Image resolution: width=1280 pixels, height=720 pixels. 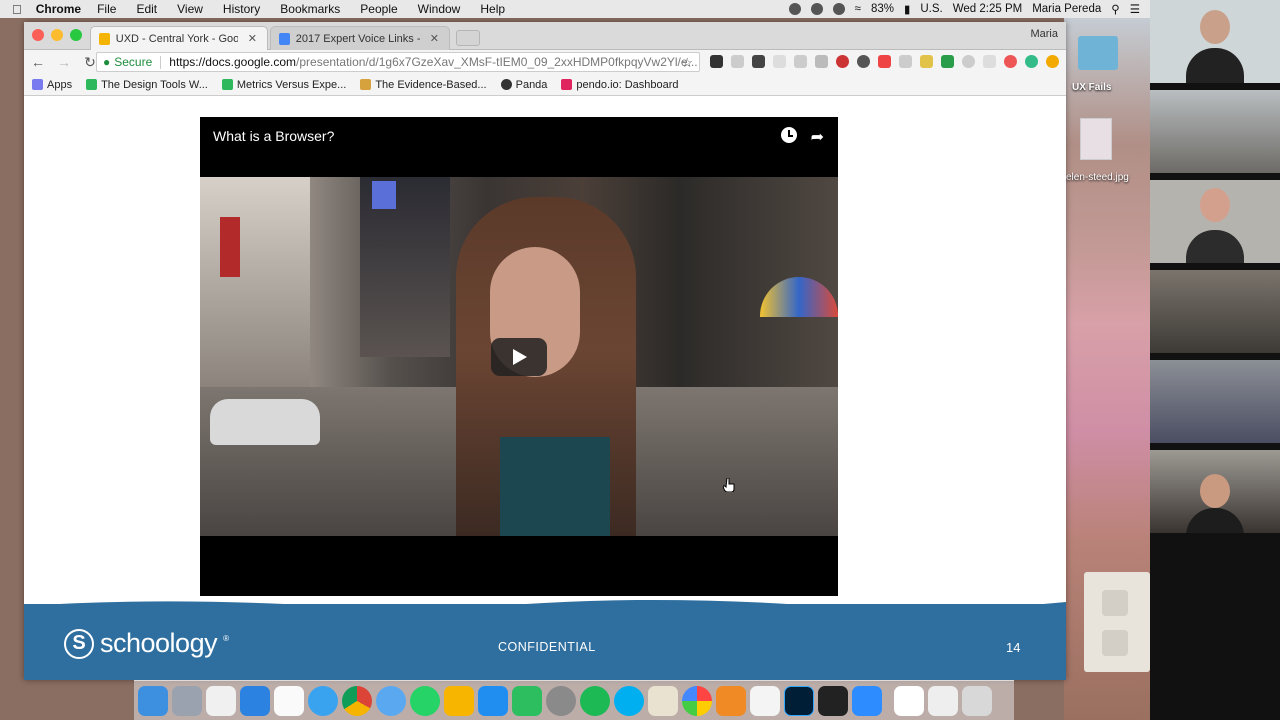 What do you see at coordinates (1096, 139) in the screenshot?
I see `image-file-icon` at bounding box center [1096, 139].